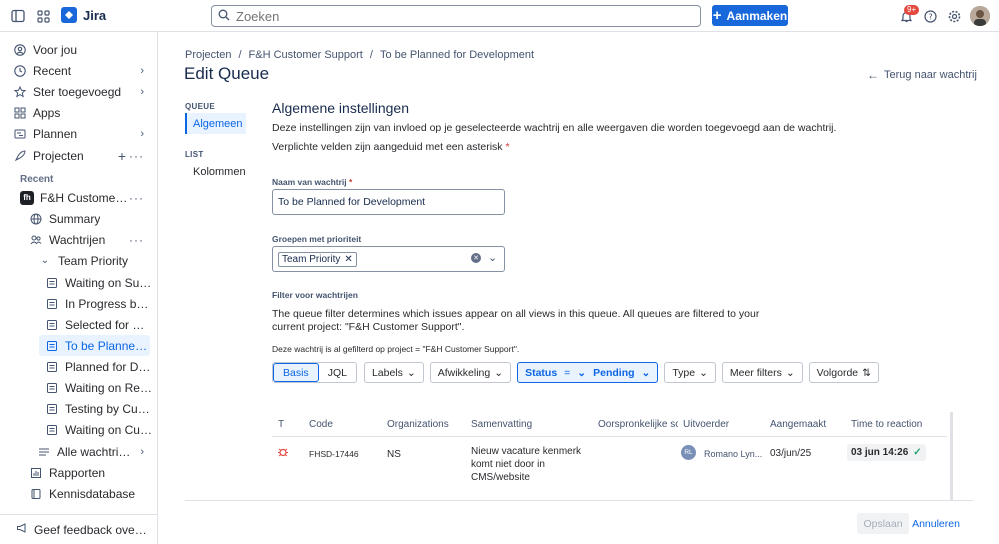 The height and width of the screenshot is (544, 999). What do you see at coordinates (296, 372) in the screenshot?
I see `basis-mode-button: Basis` at bounding box center [296, 372].